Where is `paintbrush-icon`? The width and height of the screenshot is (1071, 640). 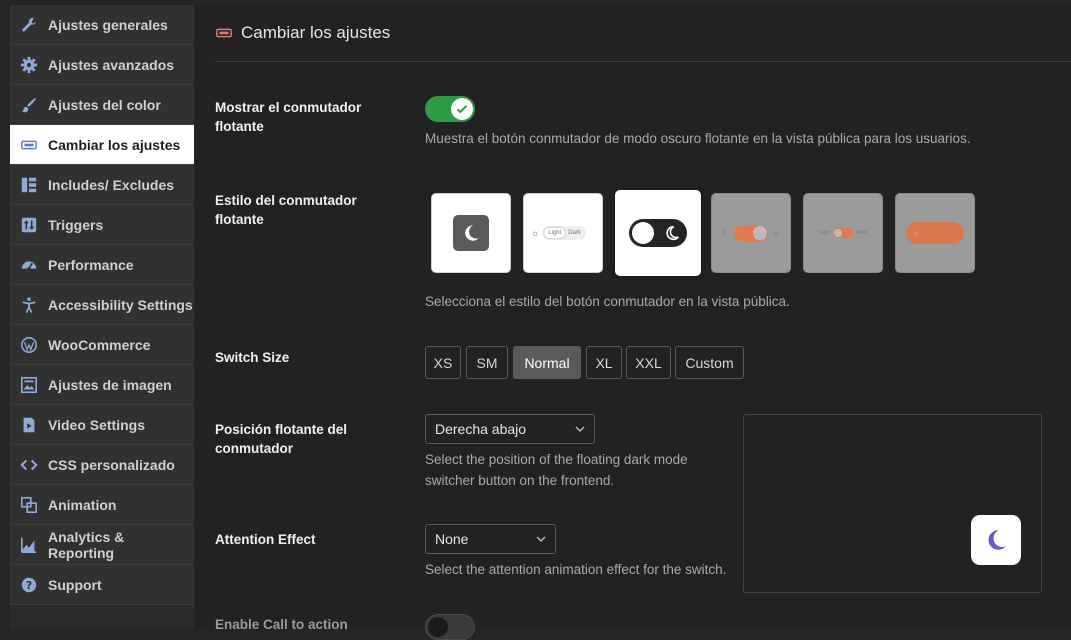 paintbrush-icon is located at coordinates (29, 105).